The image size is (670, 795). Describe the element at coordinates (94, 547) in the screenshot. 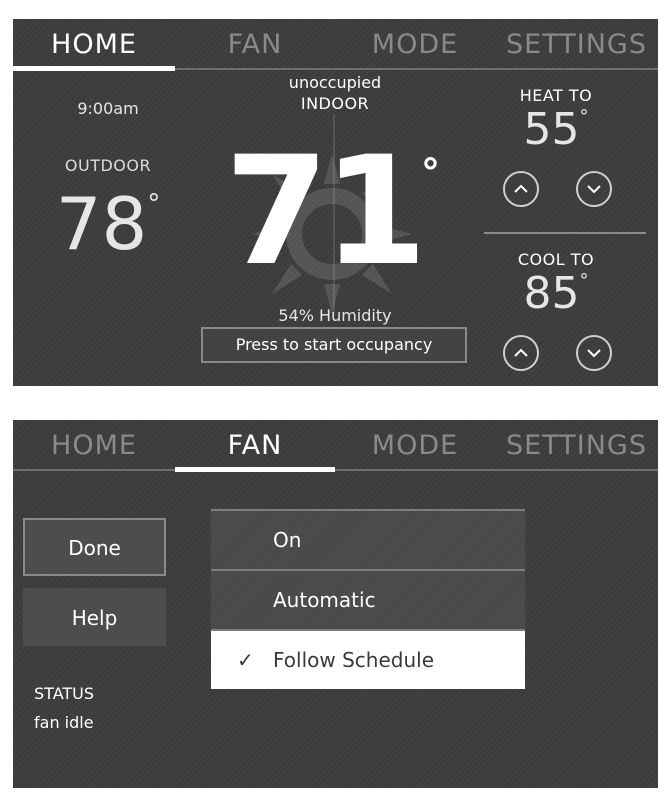

I see `done-button: Done` at that location.